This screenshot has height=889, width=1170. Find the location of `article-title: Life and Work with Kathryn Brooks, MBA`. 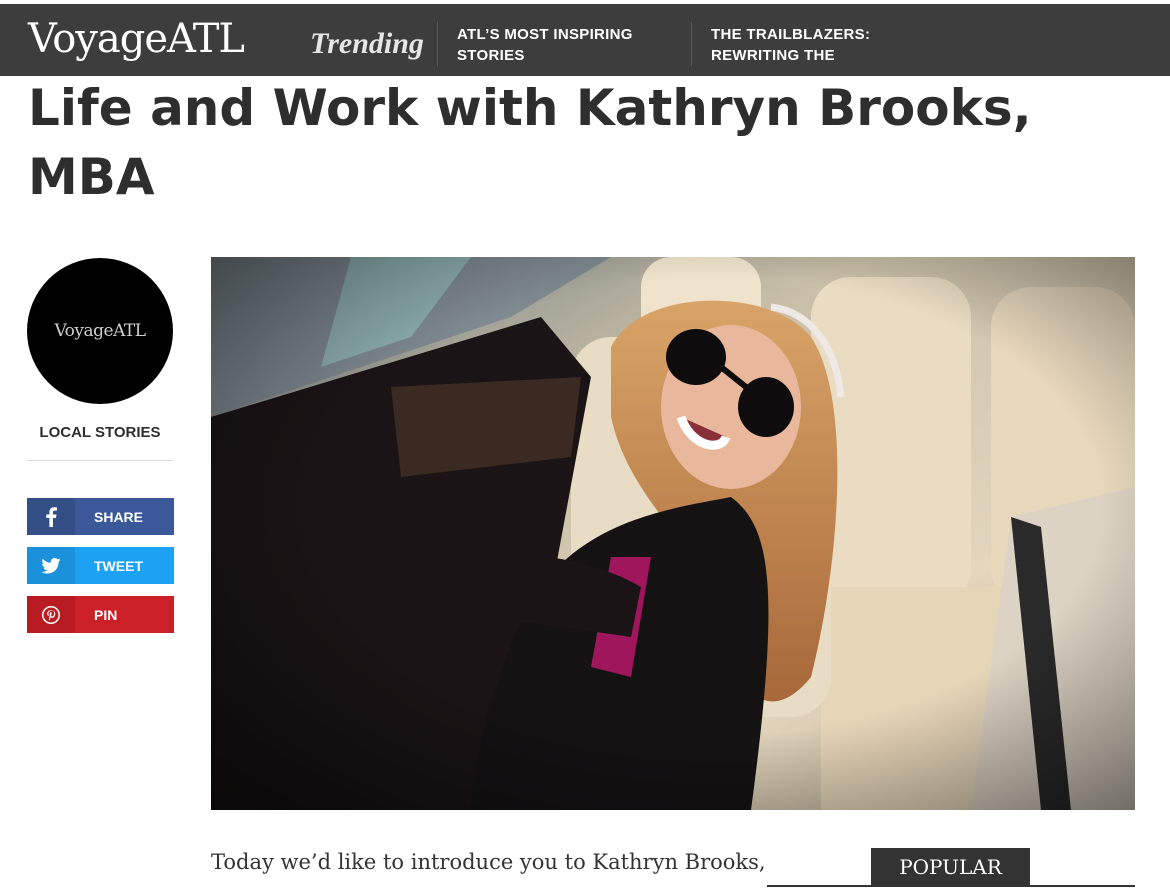

article-title: Life and Work with Kathryn Brooks, MBA is located at coordinates (530, 142).